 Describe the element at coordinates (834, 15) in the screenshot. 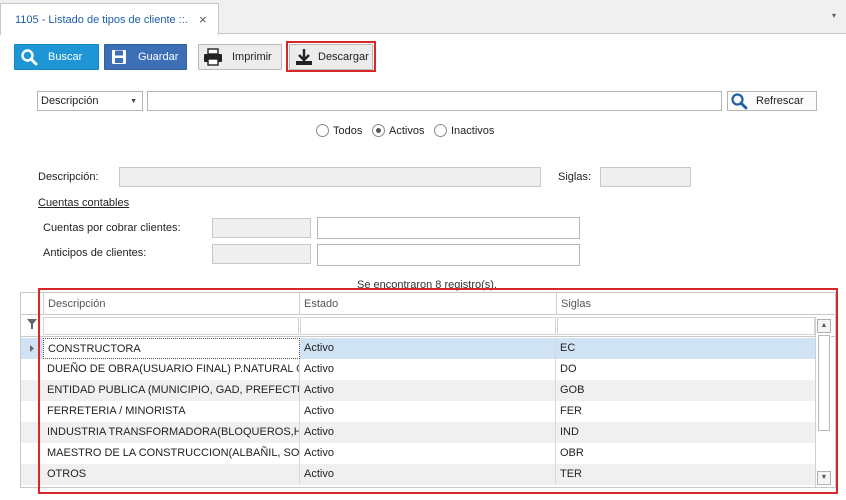

I see `chevron-down-icon: ▾` at that location.